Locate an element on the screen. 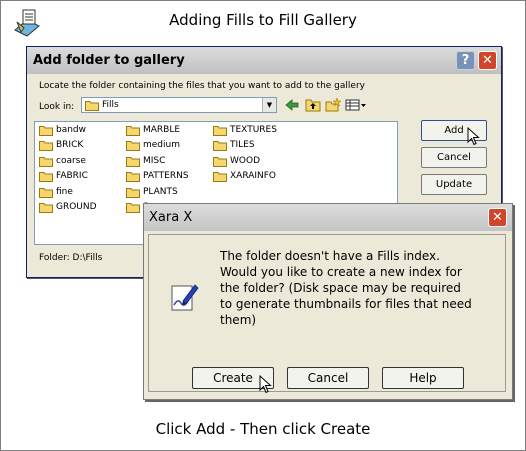 The width and height of the screenshot is (526, 451). xara-dialog-title: Xara X is located at coordinates (171, 217).